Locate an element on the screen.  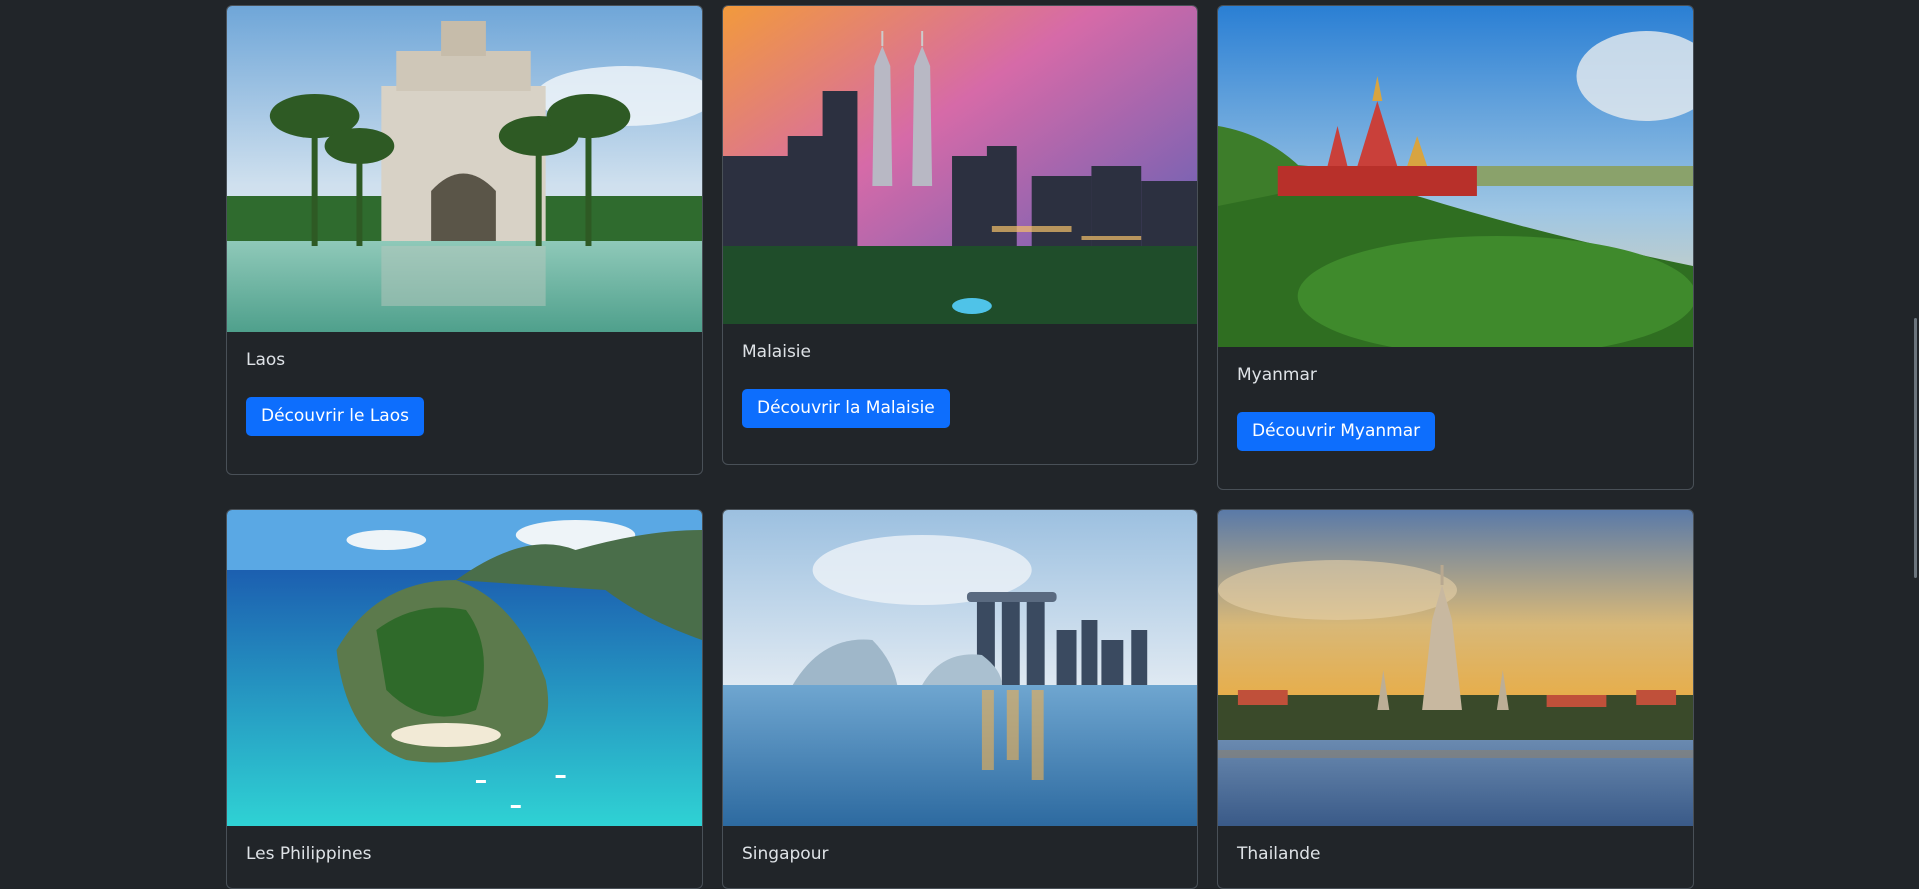
card-title: Myanmar is located at coordinates (1277, 375).